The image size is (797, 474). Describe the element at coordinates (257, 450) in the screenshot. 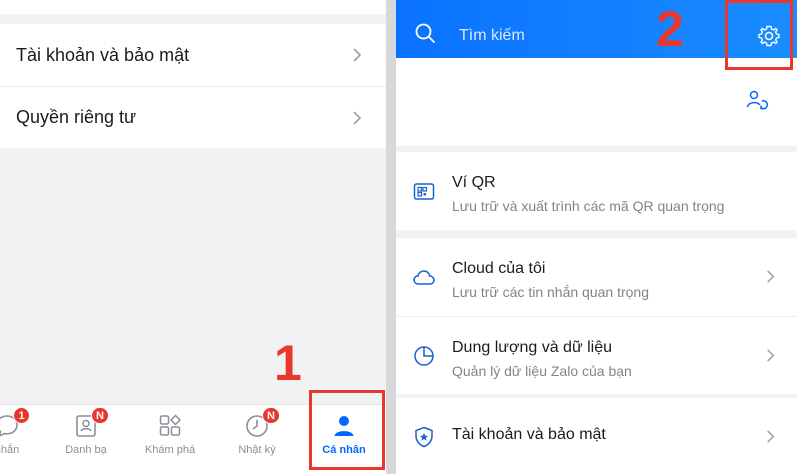

I see `nav-label: Nhật ký` at that location.